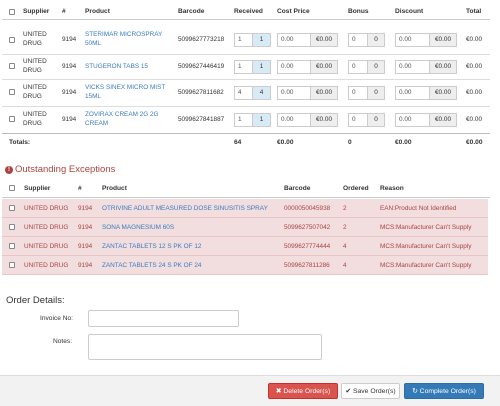 The width and height of the screenshot is (500, 406). What do you see at coordinates (201, 119) in the screenshot?
I see `barcode-cell: 5099627841887` at bounding box center [201, 119].